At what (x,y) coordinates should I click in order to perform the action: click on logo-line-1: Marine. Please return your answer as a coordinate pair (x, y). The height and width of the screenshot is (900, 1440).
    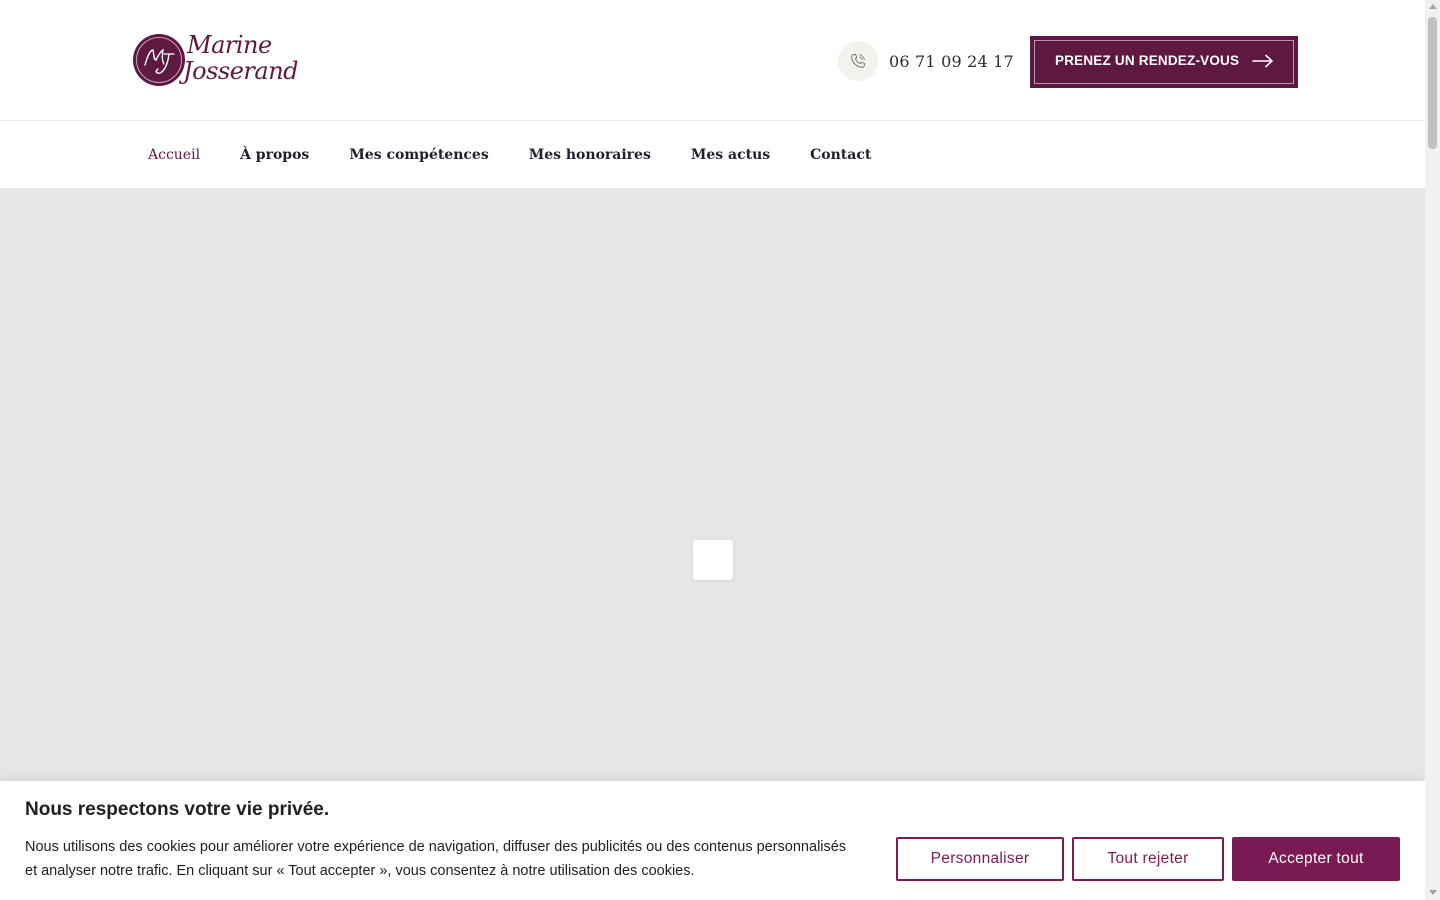
    Looking at the image, I should click on (229, 45).